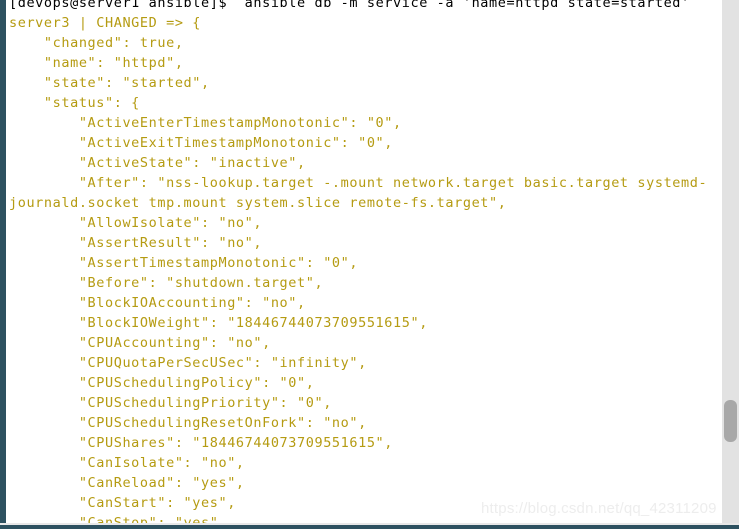 The image size is (739, 529). What do you see at coordinates (140, 343) in the screenshot?
I see `output-line: "CPUAccounting": "no",` at bounding box center [140, 343].